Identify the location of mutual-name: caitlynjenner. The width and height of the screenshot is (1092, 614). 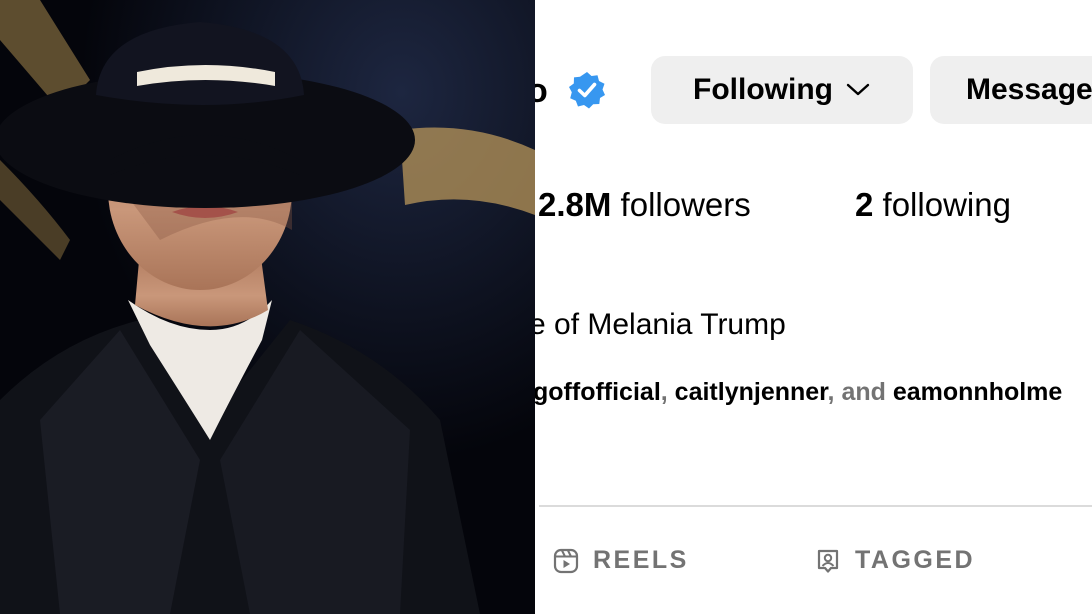
(751, 392).